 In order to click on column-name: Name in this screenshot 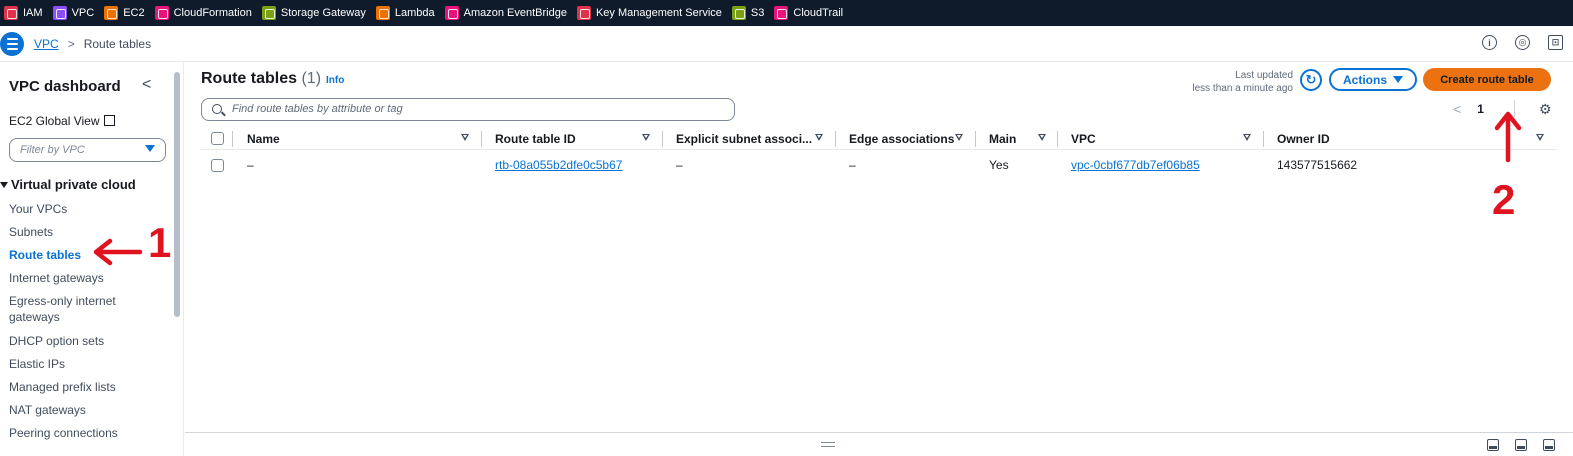, I will do `click(263, 139)`.